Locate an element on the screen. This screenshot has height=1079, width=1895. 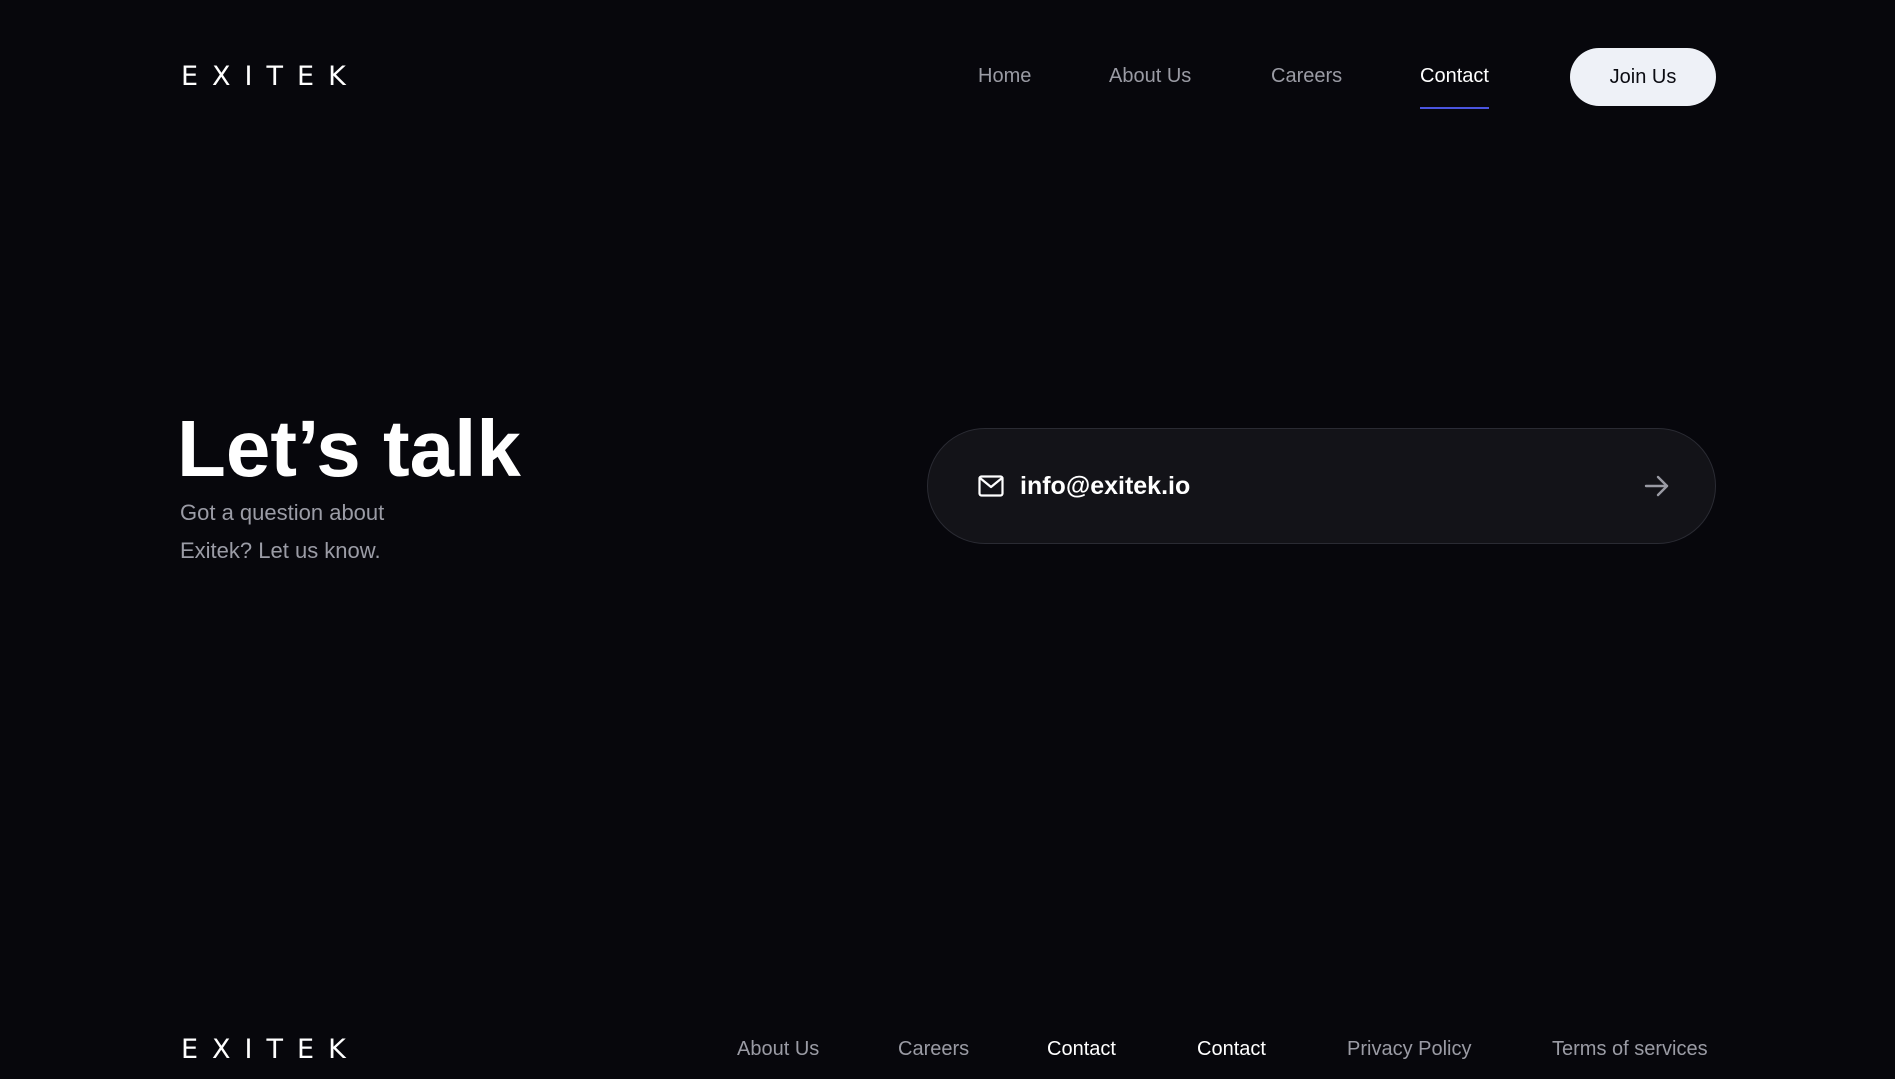
footer-about-link: About Us is located at coordinates (778, 1049).